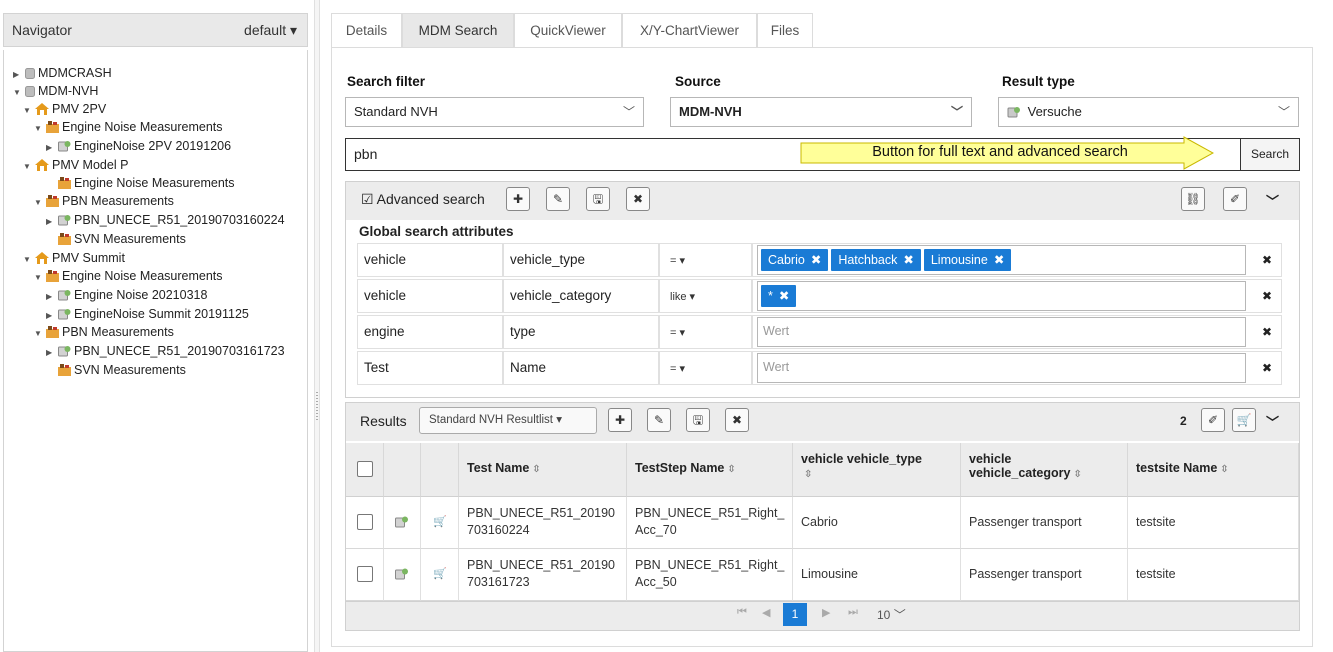  I want to click on source-select: MDM-NVH ﹀, so click(821, 112).